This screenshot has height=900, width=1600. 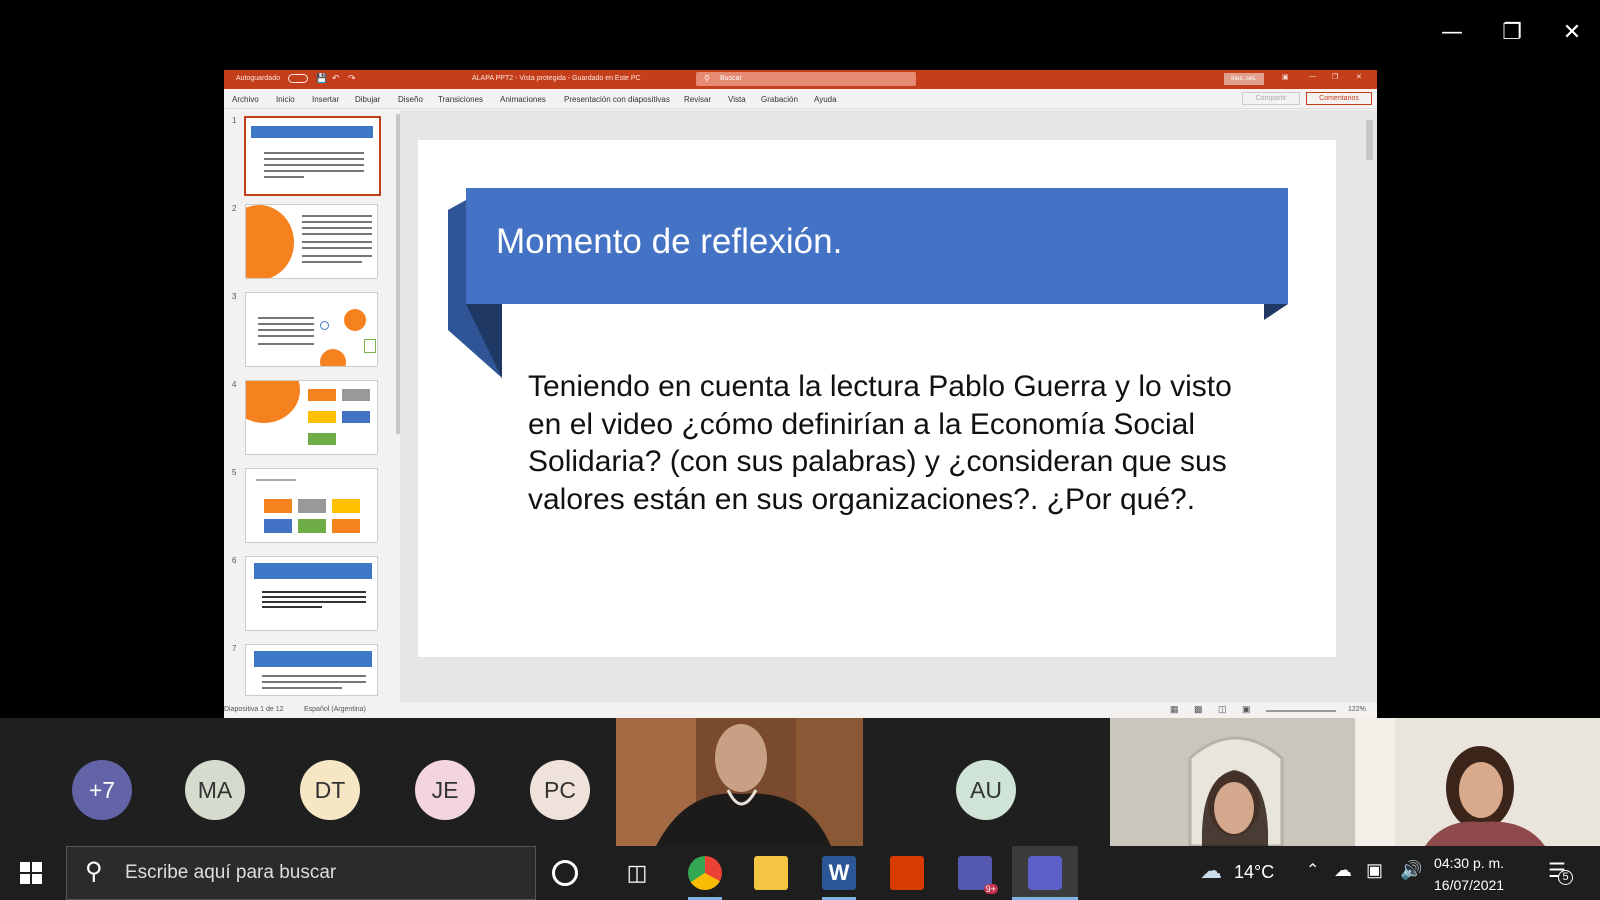 I want to click on tab-vista: Vista, so click(x=737, y=99).